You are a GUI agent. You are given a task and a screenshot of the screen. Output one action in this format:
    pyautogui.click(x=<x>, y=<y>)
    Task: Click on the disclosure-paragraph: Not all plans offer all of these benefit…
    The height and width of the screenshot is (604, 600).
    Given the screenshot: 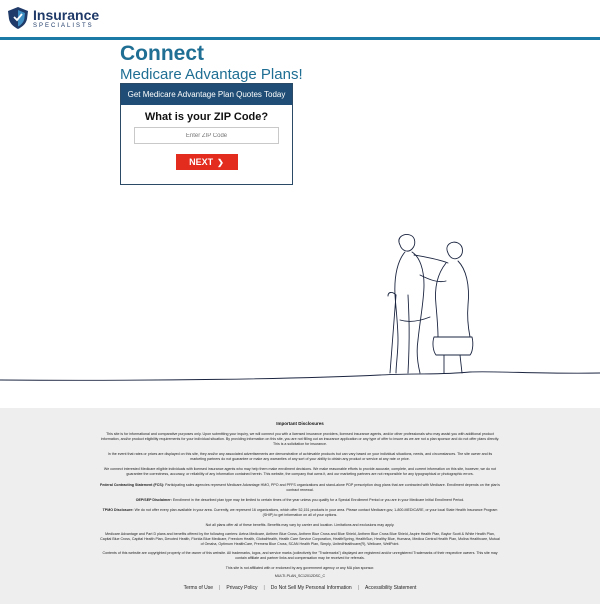 What is the action you would take?
    pyautogui.click(x=300, y=525)
    